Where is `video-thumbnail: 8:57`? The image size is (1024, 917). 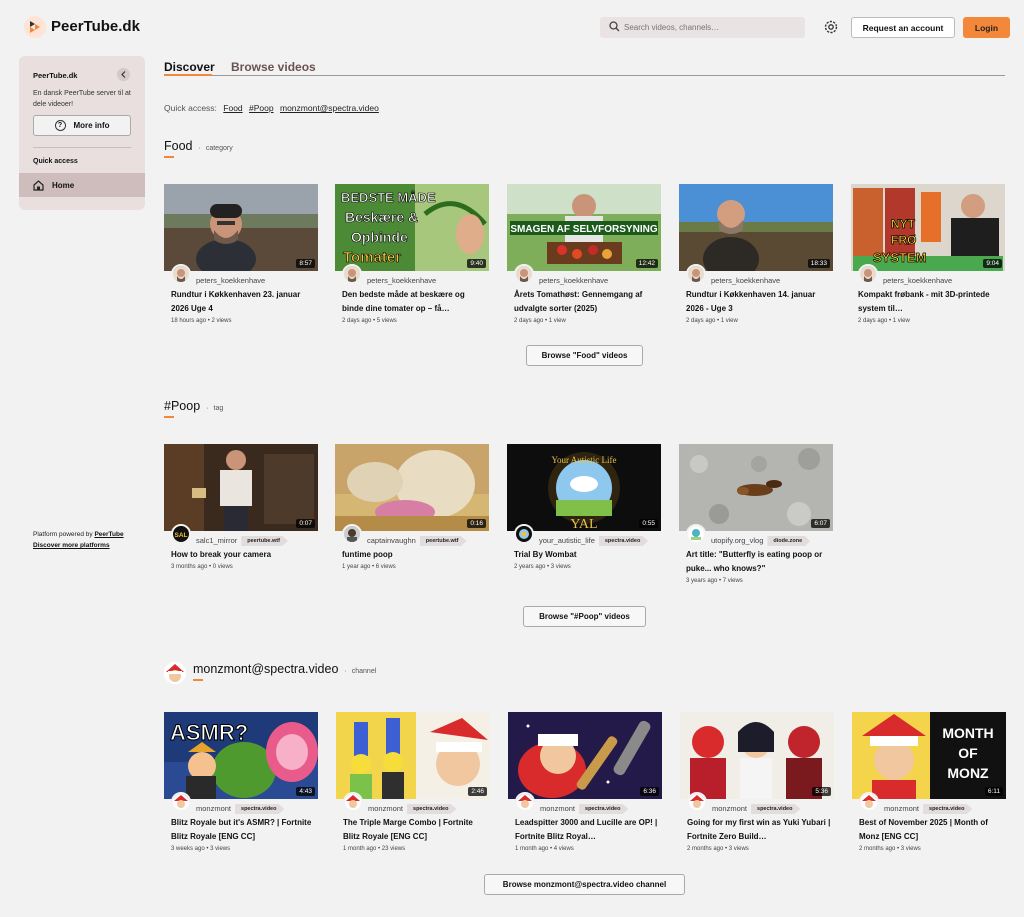
video-thumbnail: 8:57 is located at coordinates (241, 227).